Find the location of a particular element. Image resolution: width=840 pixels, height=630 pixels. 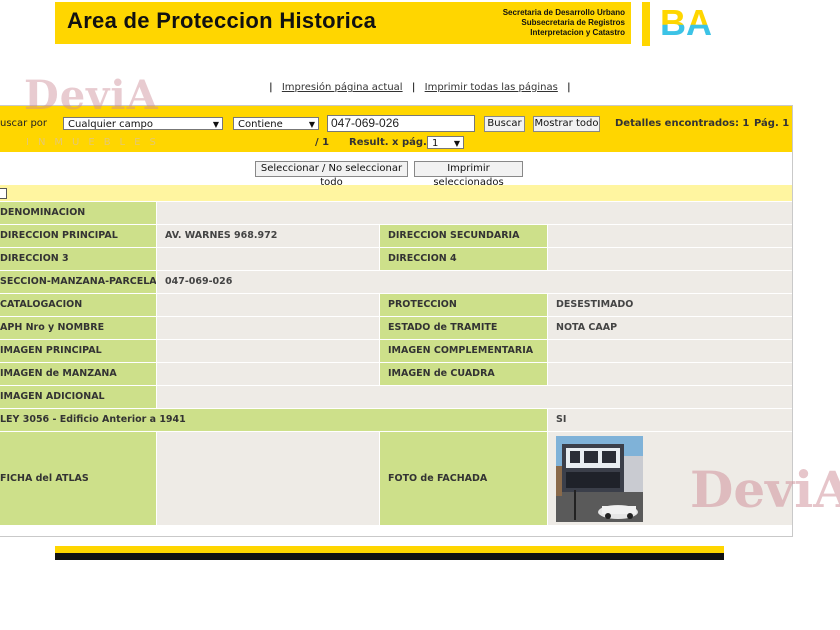

footer-bar-yellow is located at coordinates (389, 549).